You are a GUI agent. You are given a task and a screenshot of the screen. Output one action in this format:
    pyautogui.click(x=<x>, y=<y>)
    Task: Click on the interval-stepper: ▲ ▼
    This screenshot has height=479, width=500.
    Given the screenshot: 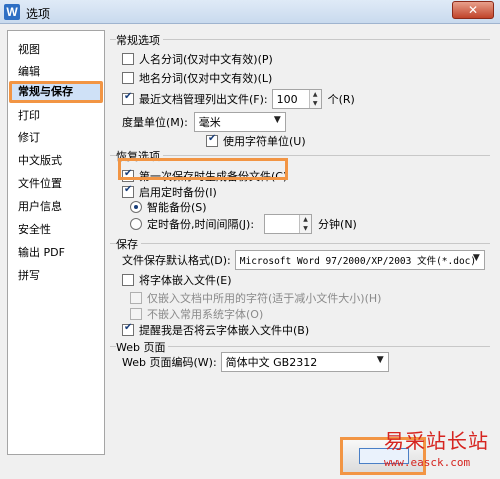 What is the action you would take?
    pyautogui.click(x=288, y=224)
    